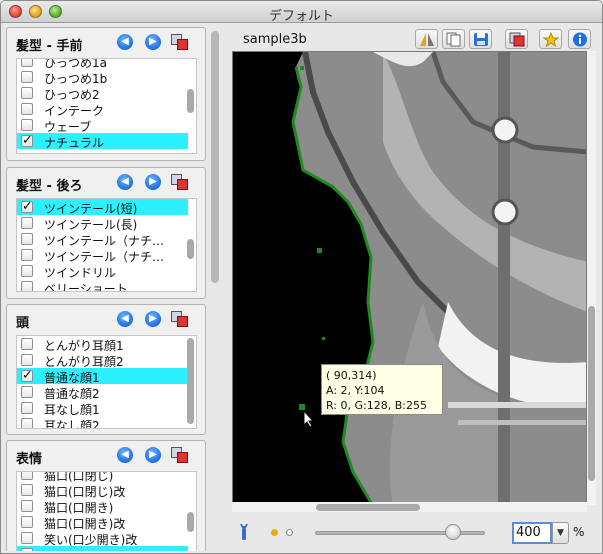 Image resolution: width=603 pixels, height=554 pixels. Describe the element at coordinates (102, 506) in the screenshot. I see `list-item: 猫口(口開き)` at that location.